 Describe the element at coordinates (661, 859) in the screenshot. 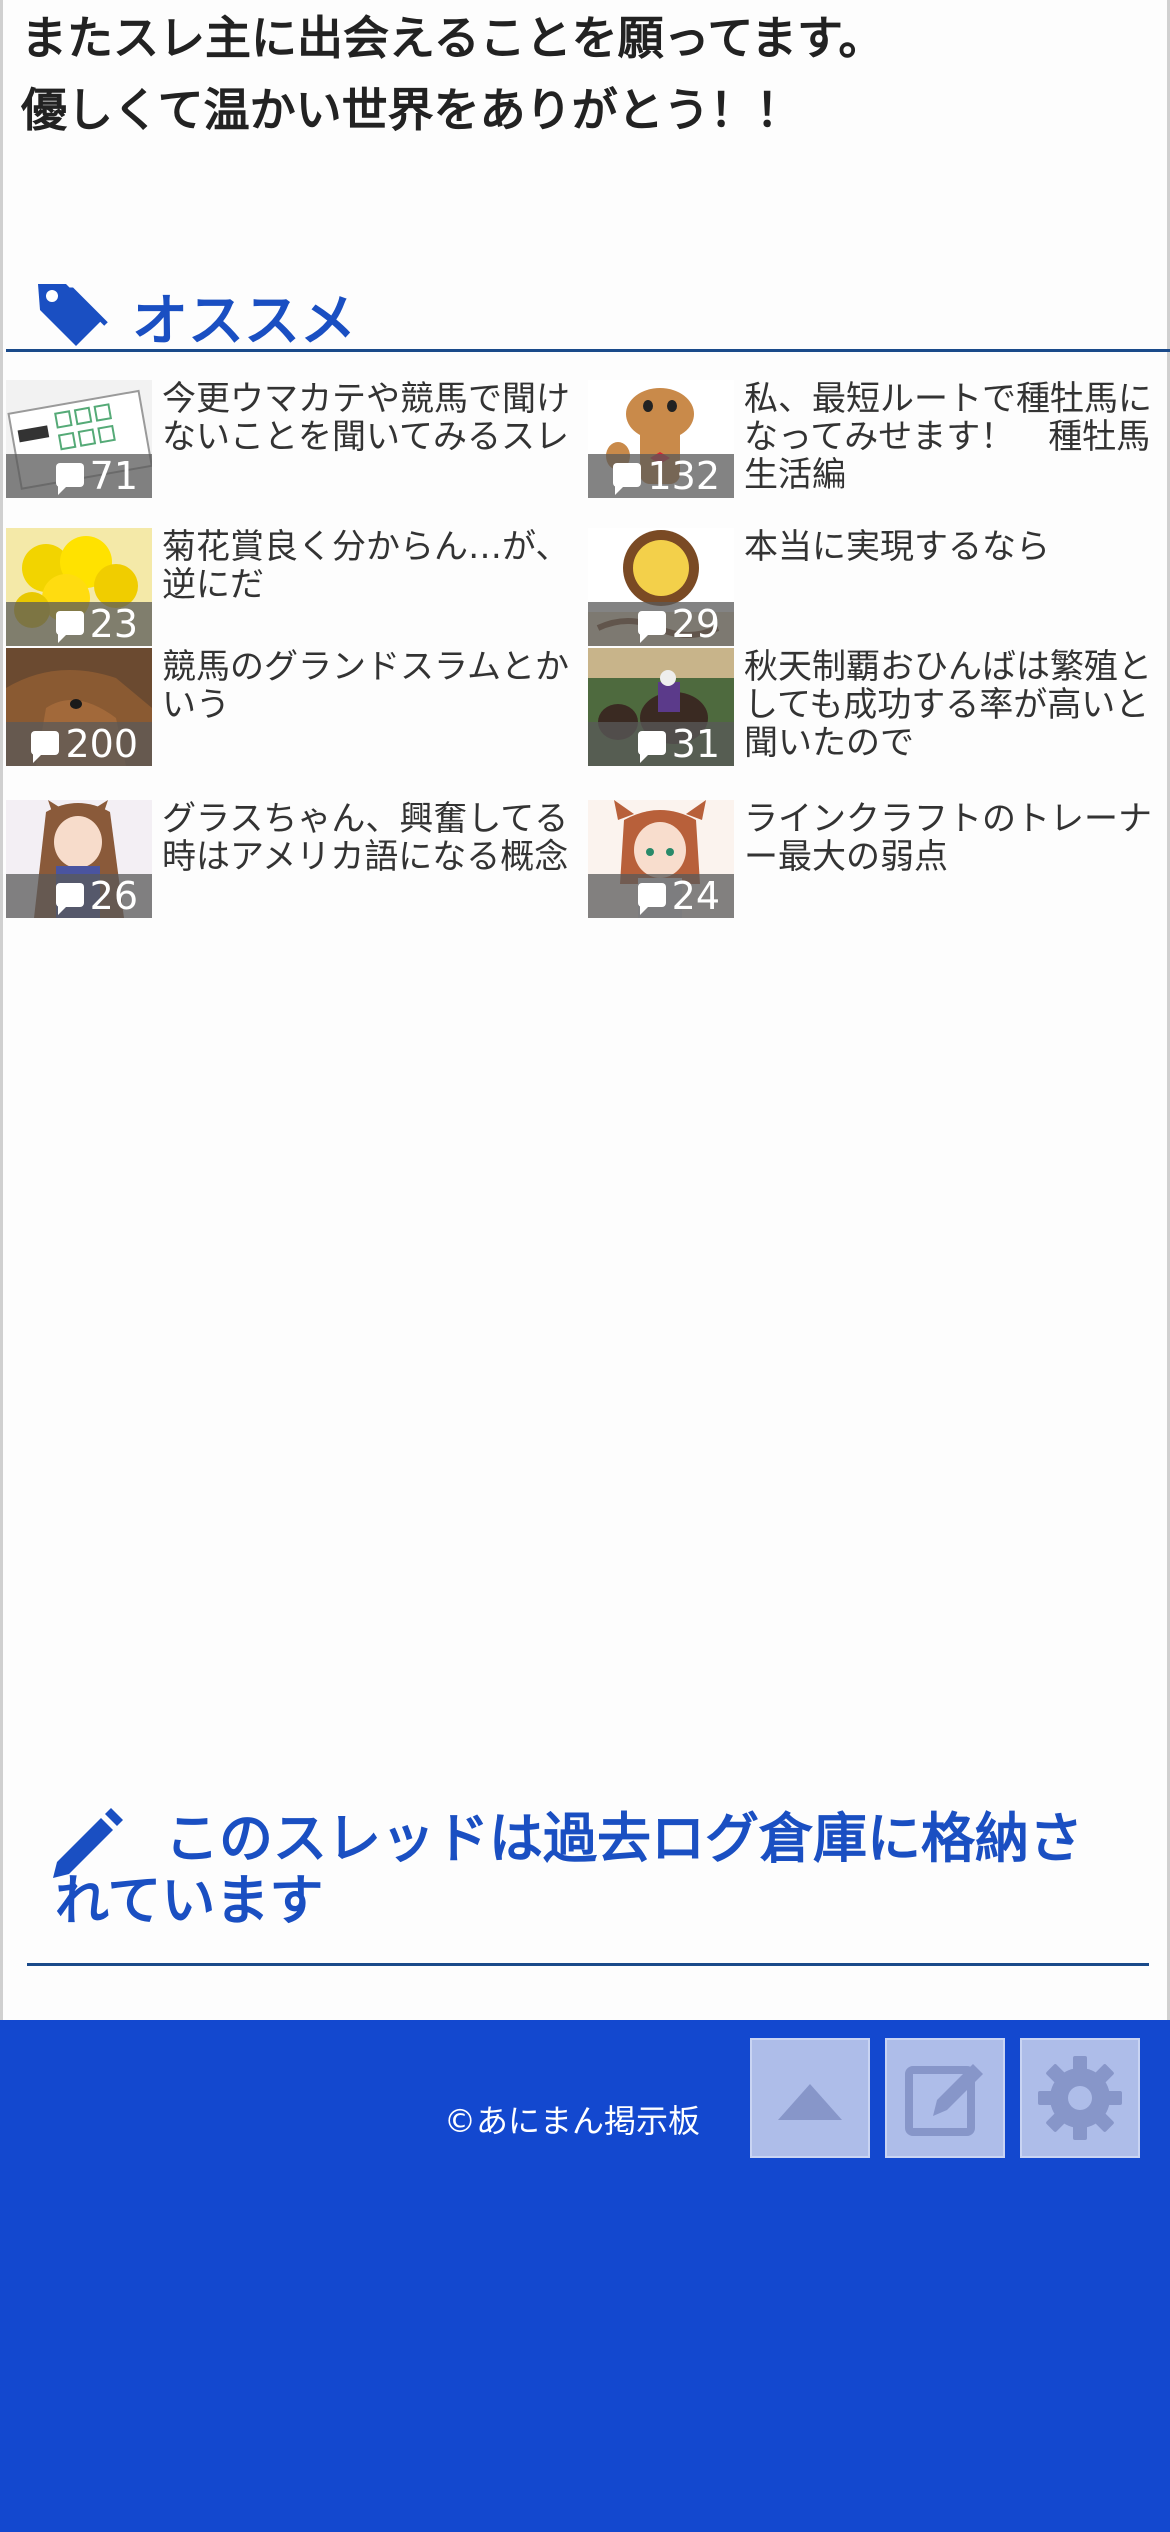

I see `anime-girl-thumbnail: 24` at that location.